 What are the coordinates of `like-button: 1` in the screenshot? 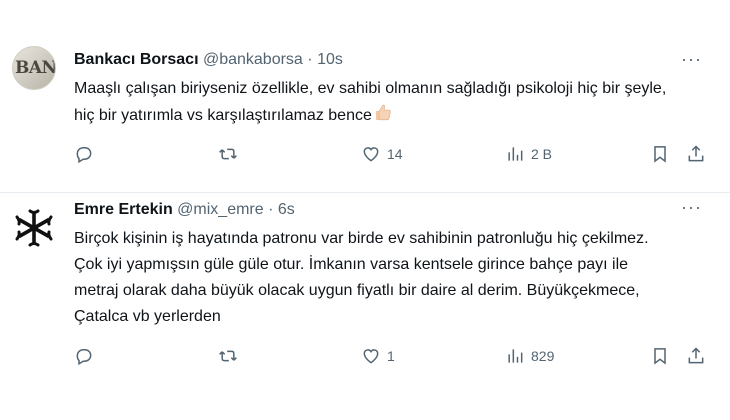 It's located at (378, 356).